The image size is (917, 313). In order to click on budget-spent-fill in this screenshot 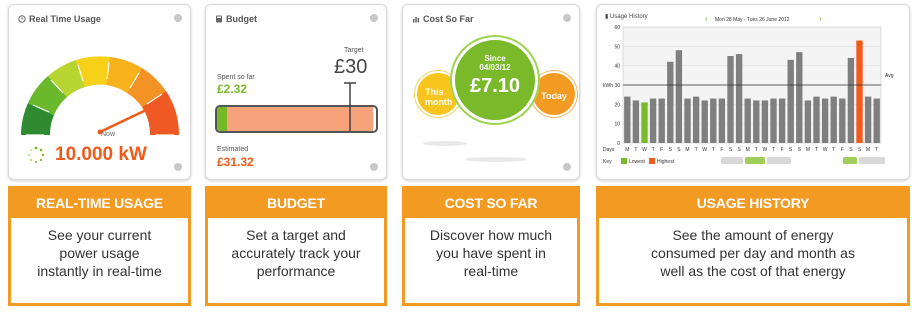, I will do `click(222, 119)`.